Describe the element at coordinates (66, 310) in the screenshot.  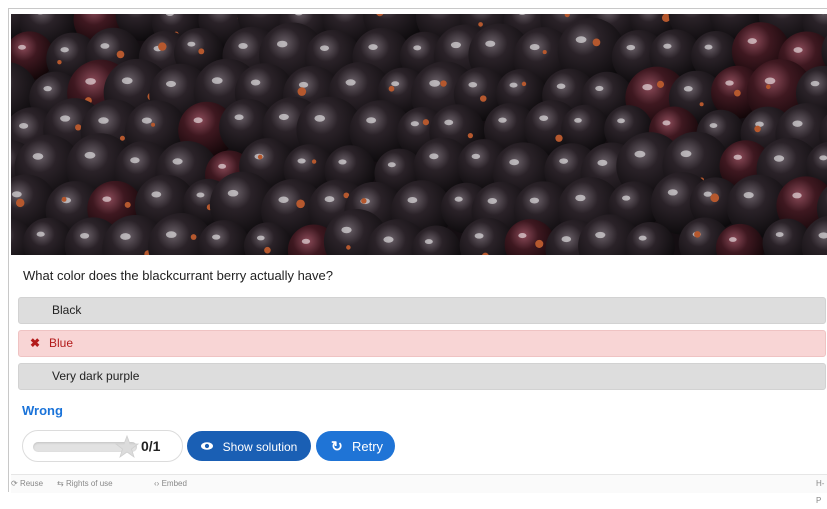
I see `answer-label: Black` at that location.